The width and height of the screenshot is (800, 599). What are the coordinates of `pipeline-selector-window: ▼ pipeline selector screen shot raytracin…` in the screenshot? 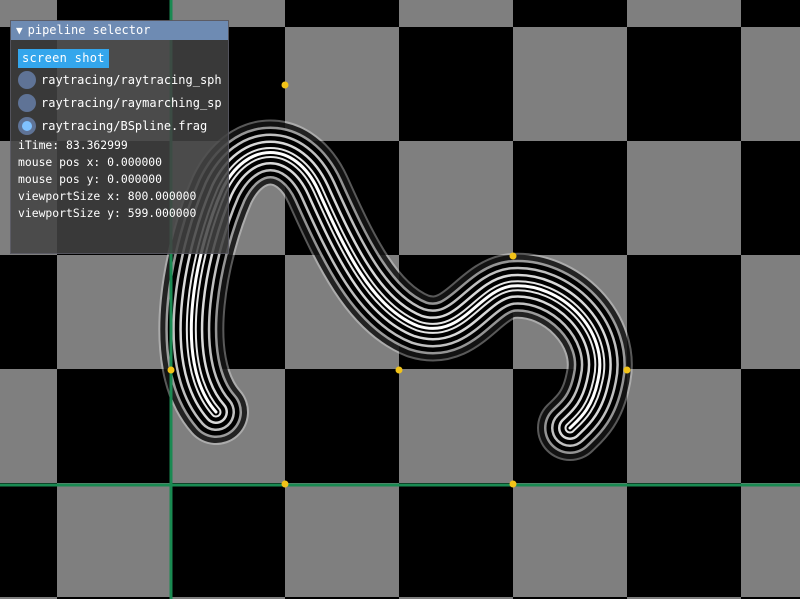 It's located at (119, 137).